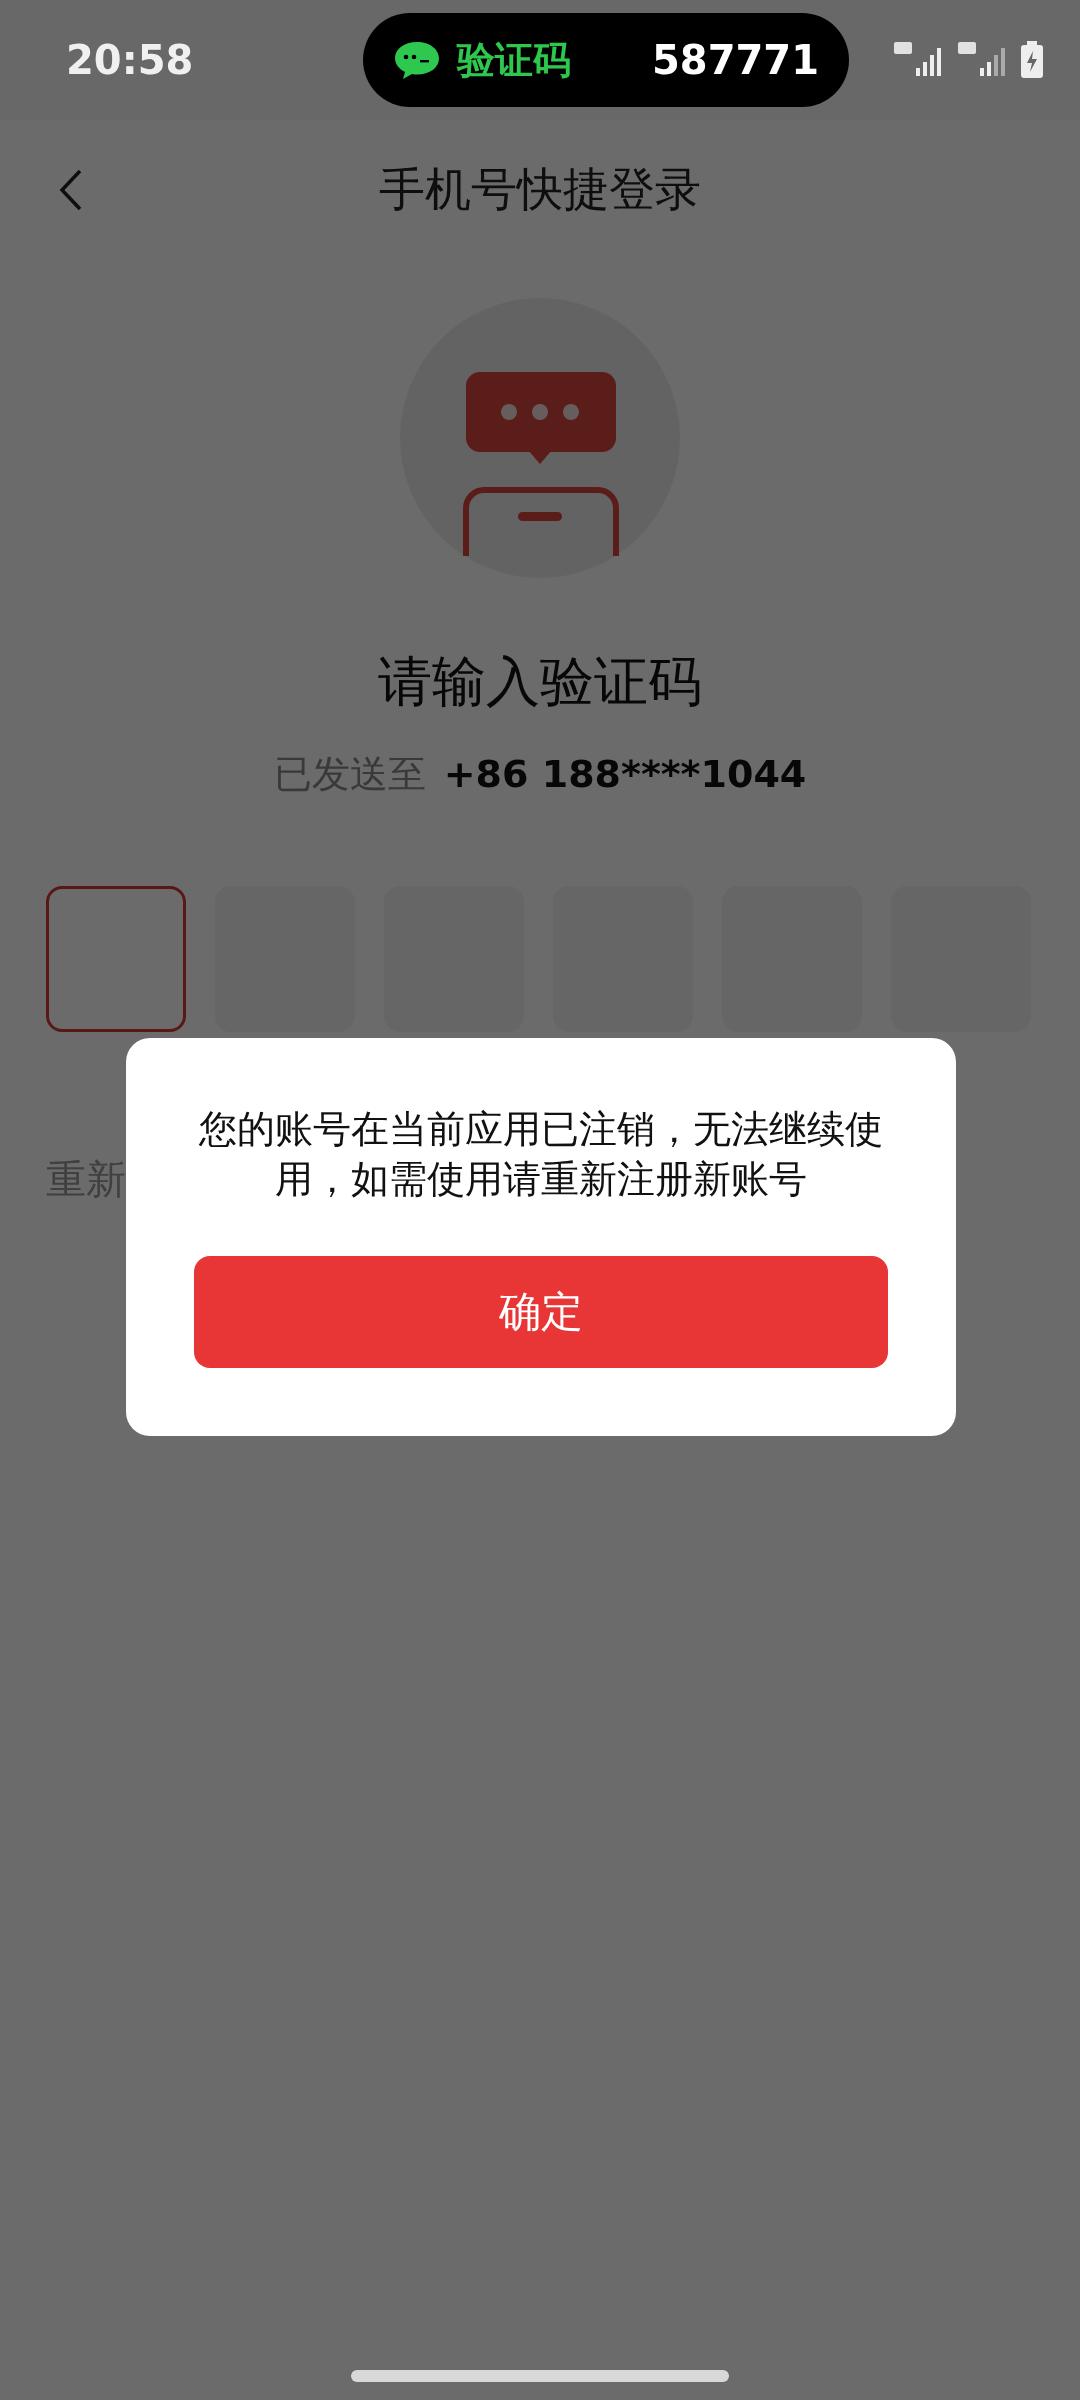  Describe the element at coordinates (540, 189) in the screenshot. I see `page-title: 手机号快捷登录` at that location.